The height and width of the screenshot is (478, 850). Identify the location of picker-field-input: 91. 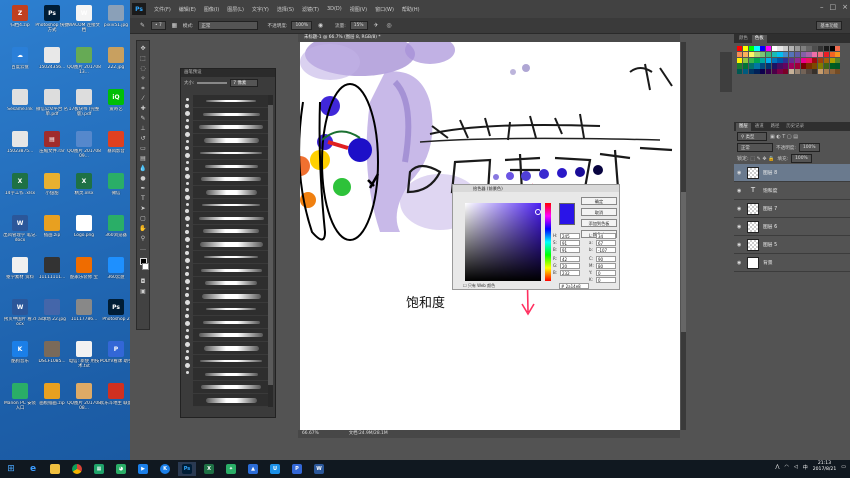
(570, 243).